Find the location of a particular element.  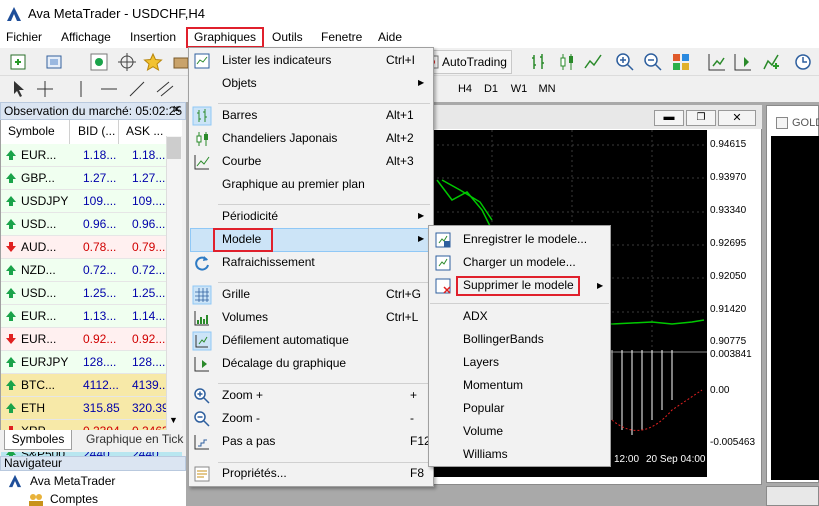

new-order-icon is located at coordinates (19, 62).